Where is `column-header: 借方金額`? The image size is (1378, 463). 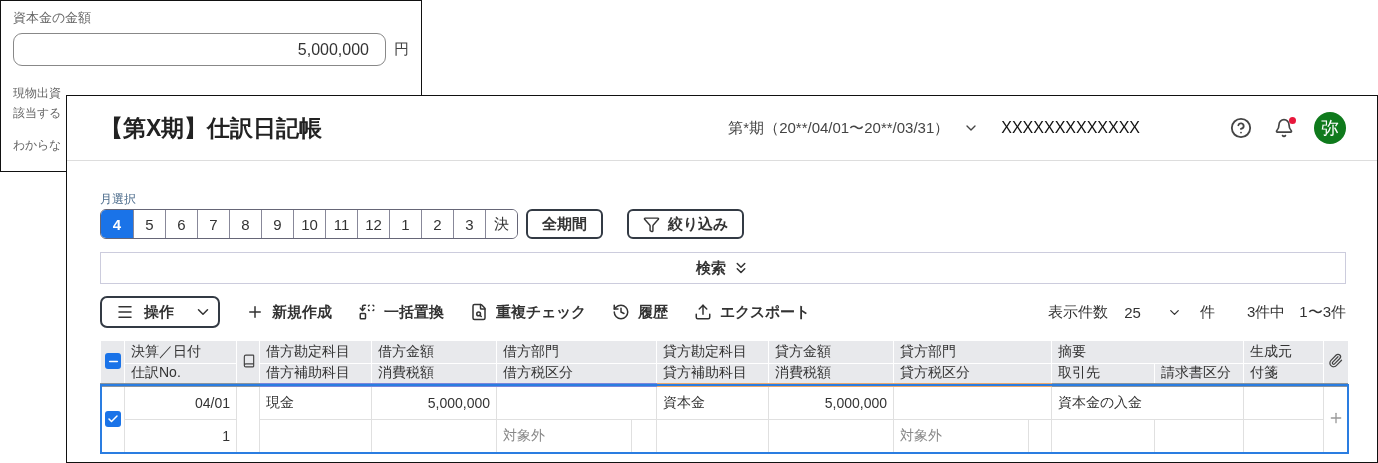
column-header: 借方金額 is located at coordinates (434, 352).